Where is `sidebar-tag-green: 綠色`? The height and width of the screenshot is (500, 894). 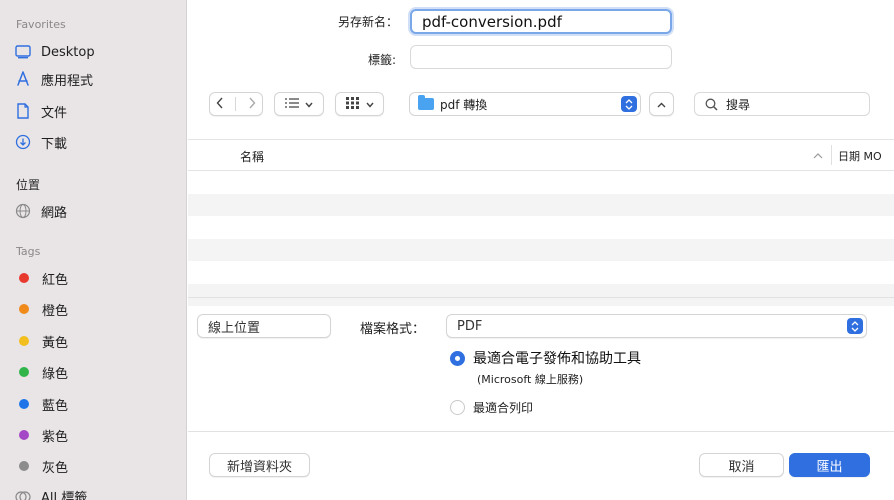
sidebar-tag-green: 綠色 is located at coordinates (41, 372).